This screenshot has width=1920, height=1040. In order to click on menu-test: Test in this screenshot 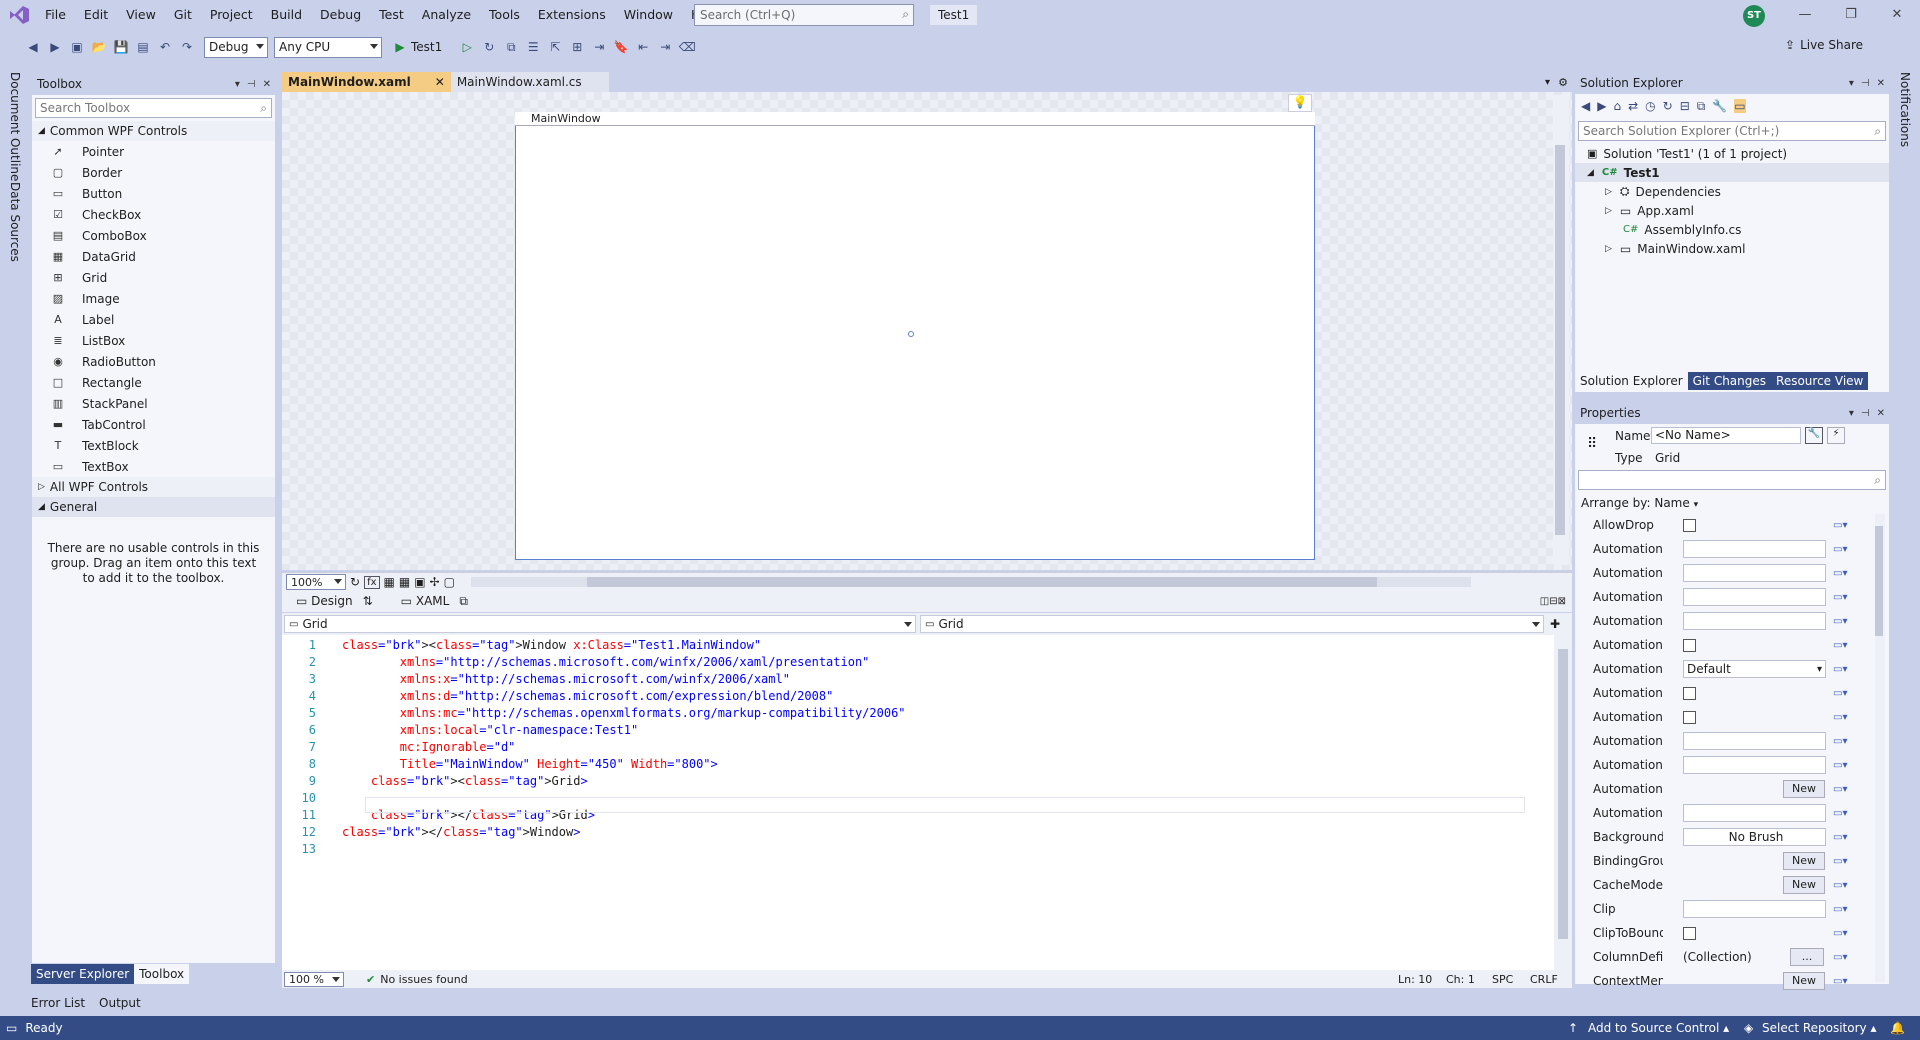, I will do `click(391, 15)`.